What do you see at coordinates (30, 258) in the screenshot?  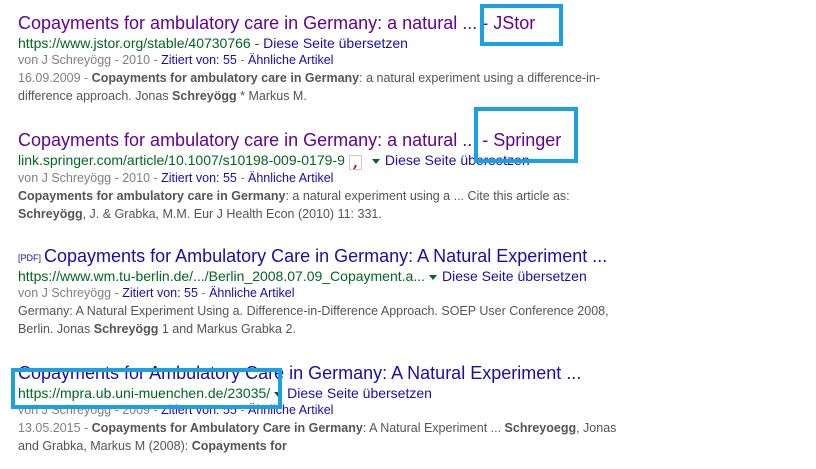 I see `pdf-tag: [PDF]` at bounding box center [30, 258].